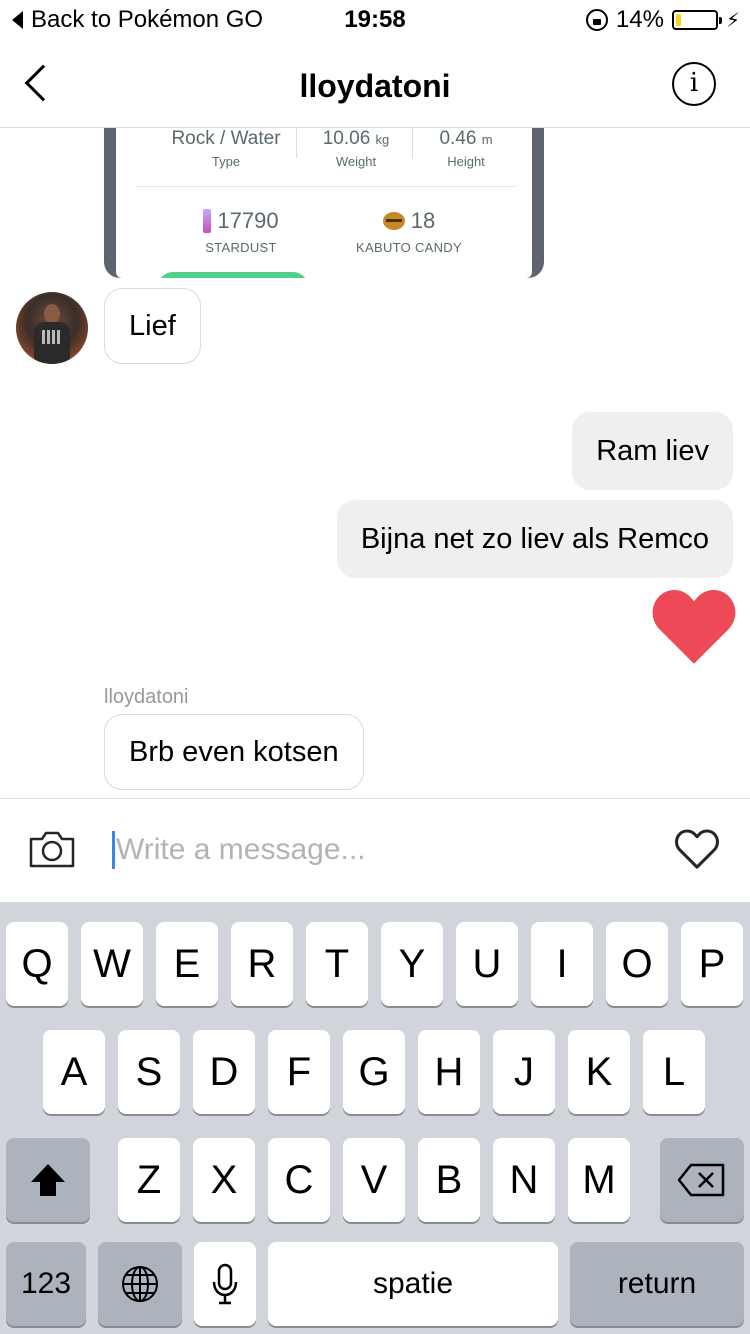 This screenshot has width=750, height=1334. I want to click on key-w: W, so click(112, 964).